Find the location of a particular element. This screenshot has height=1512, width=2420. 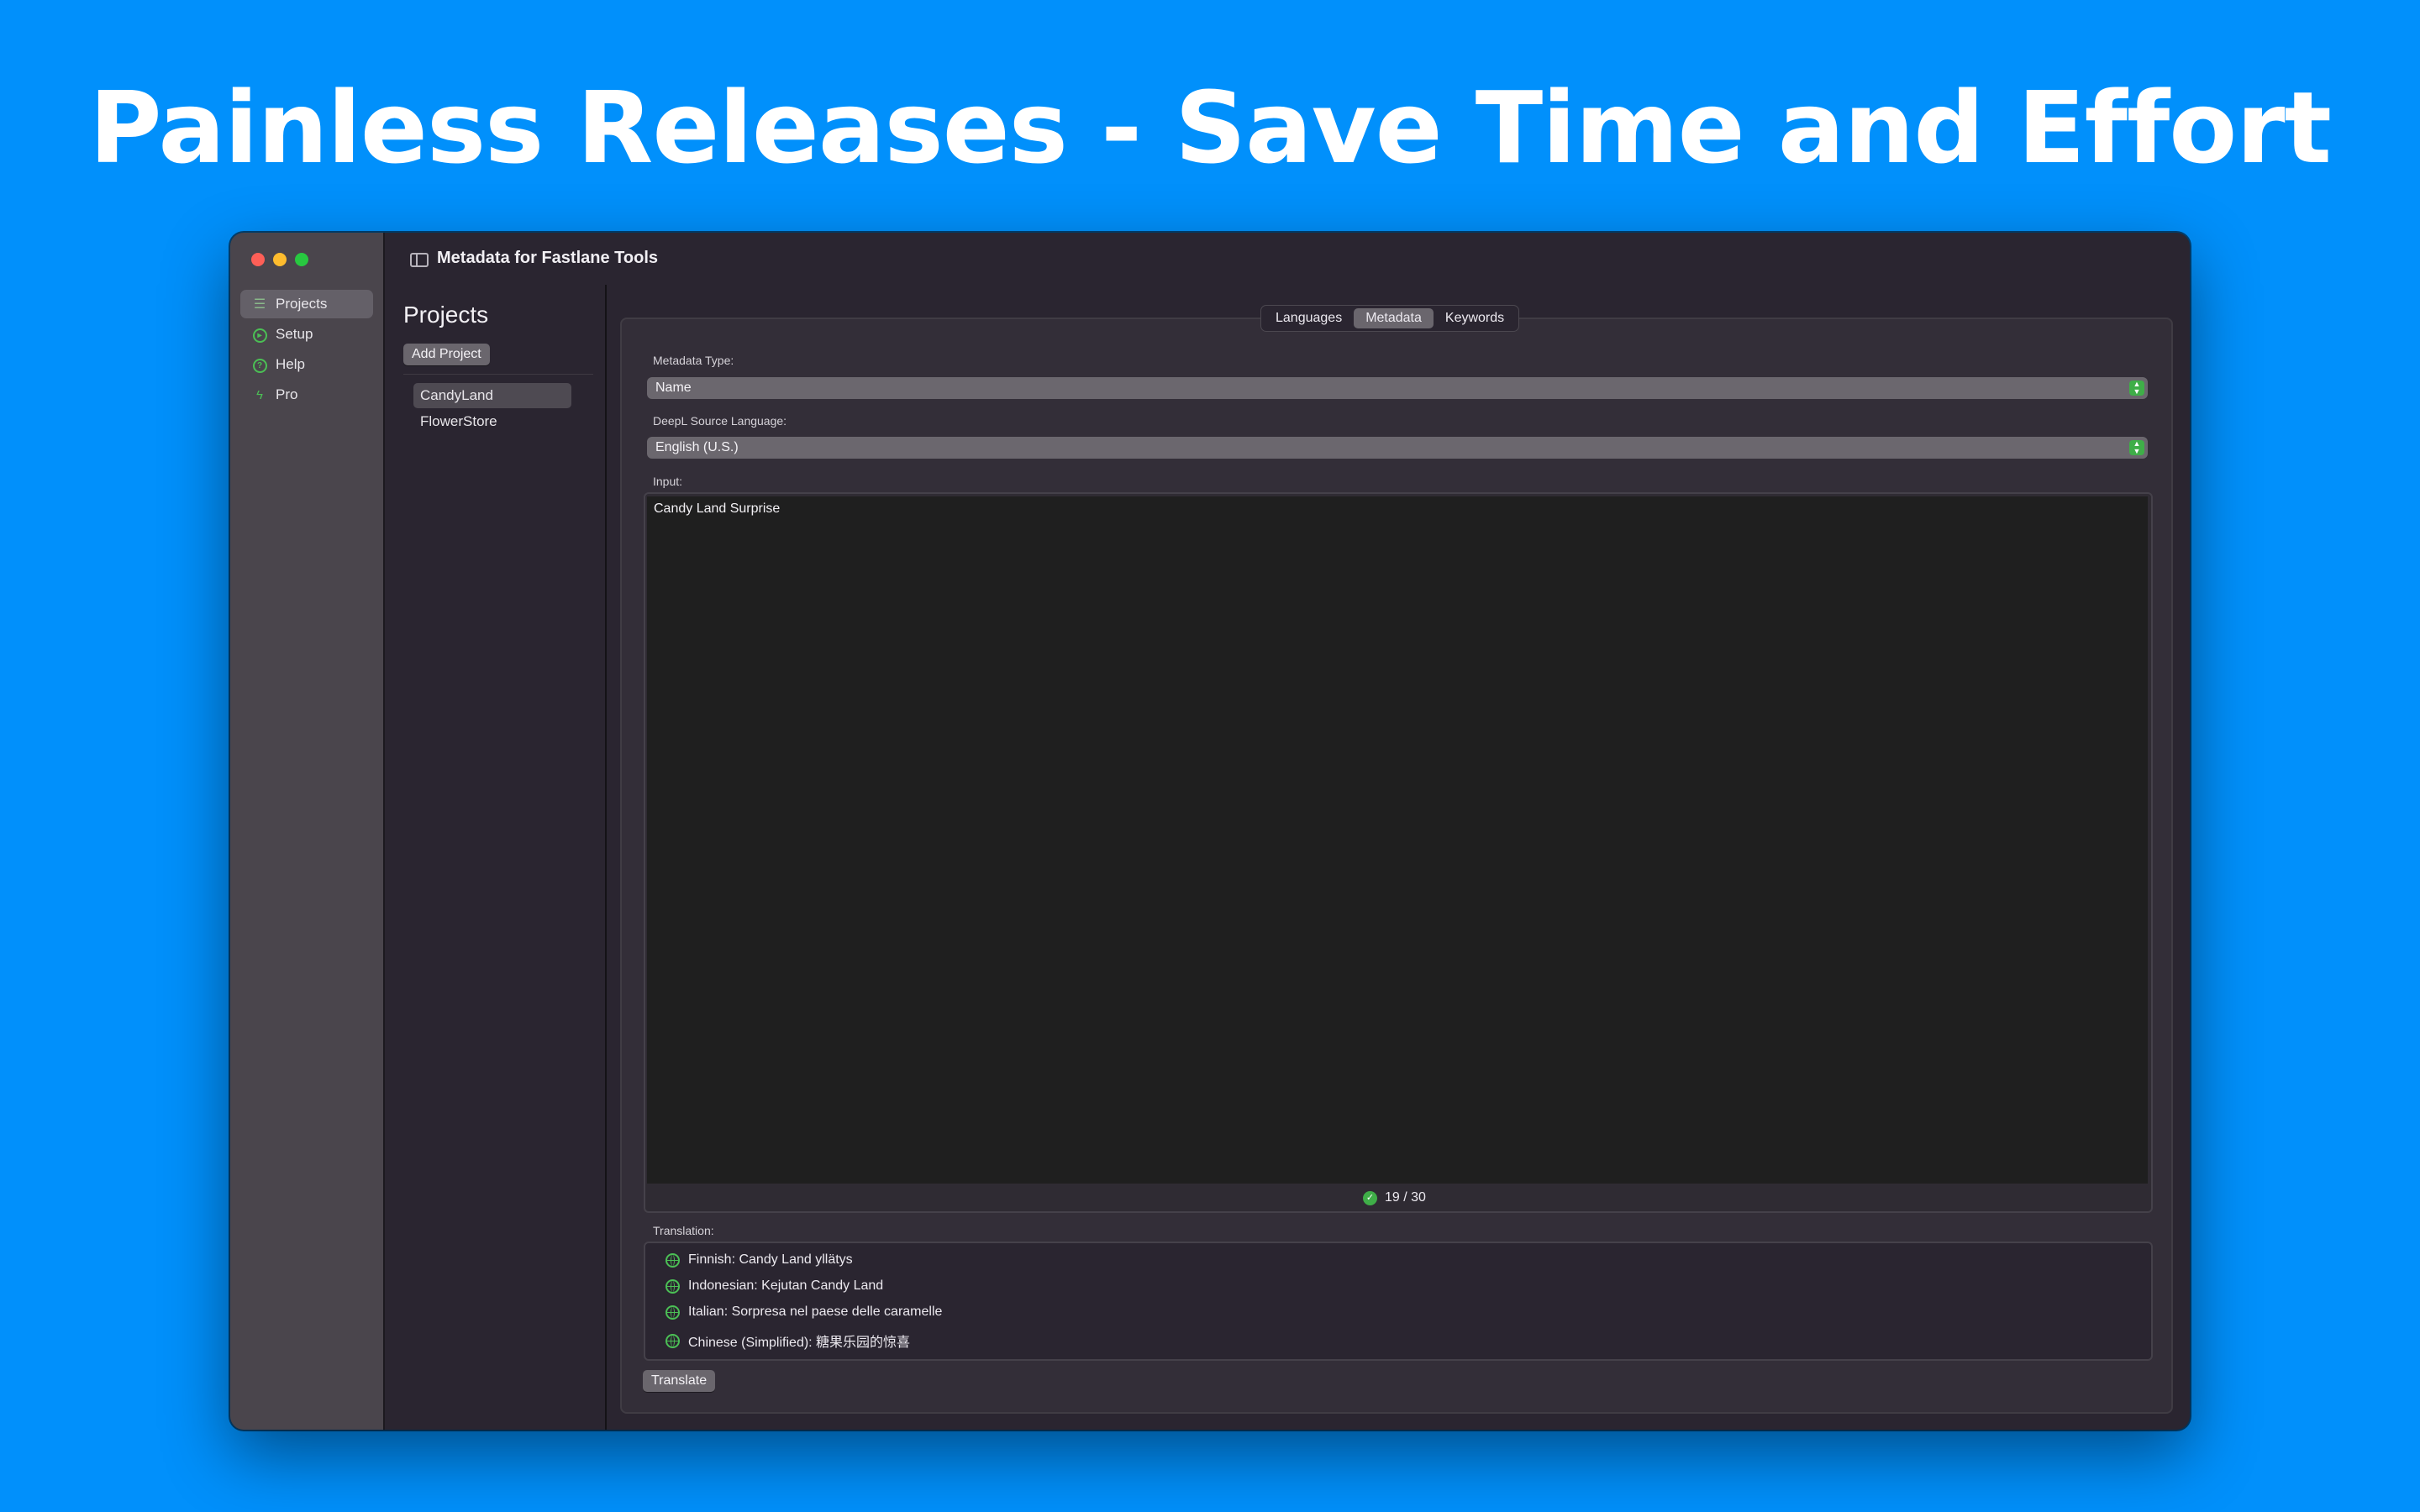

projects-heading: Projects is located at coordinates (446, 315).